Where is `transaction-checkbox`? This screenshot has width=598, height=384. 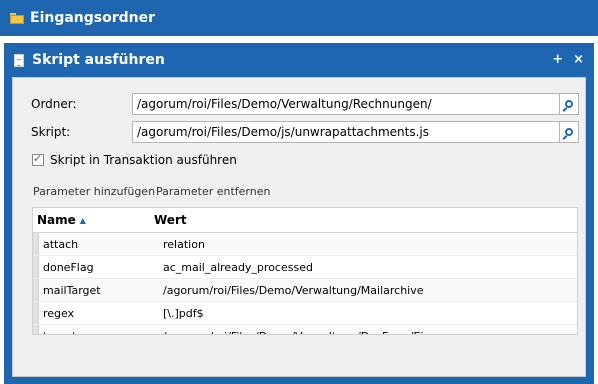
transaction-checkbox is located at coordinates (38, 159).